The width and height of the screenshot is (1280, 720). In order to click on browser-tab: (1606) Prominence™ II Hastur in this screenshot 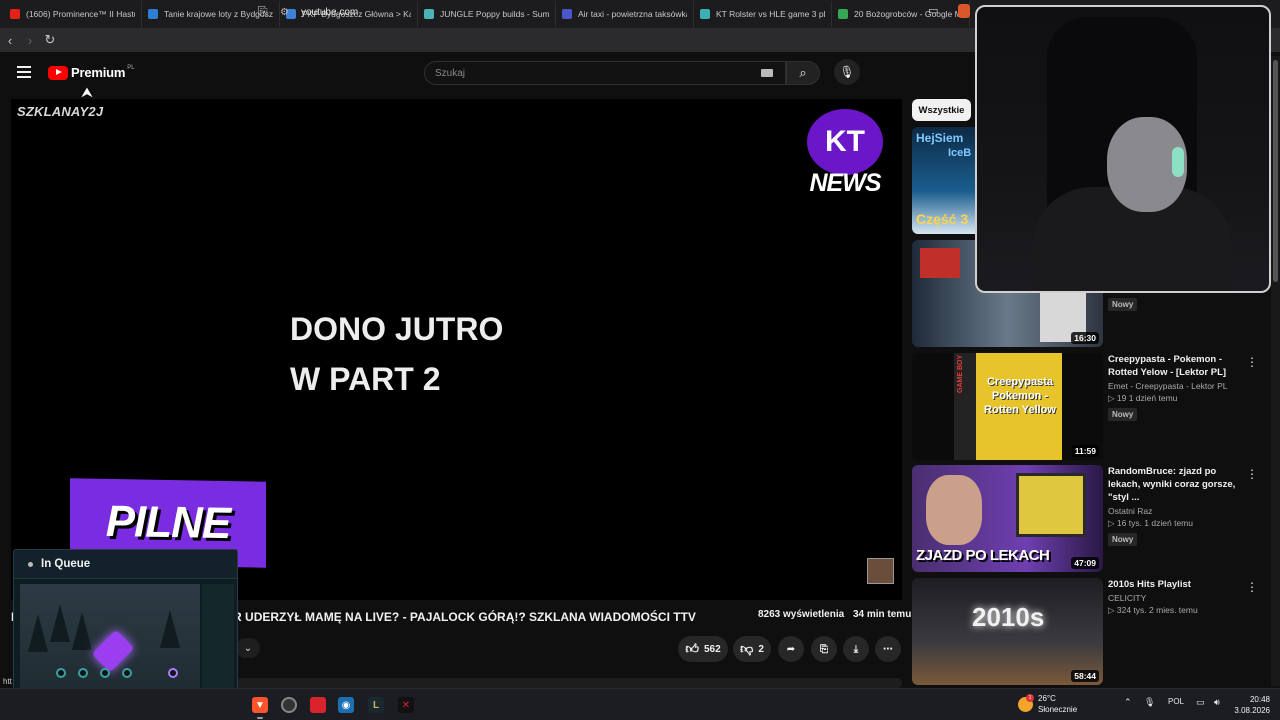, I will do `click(73, 14)`.